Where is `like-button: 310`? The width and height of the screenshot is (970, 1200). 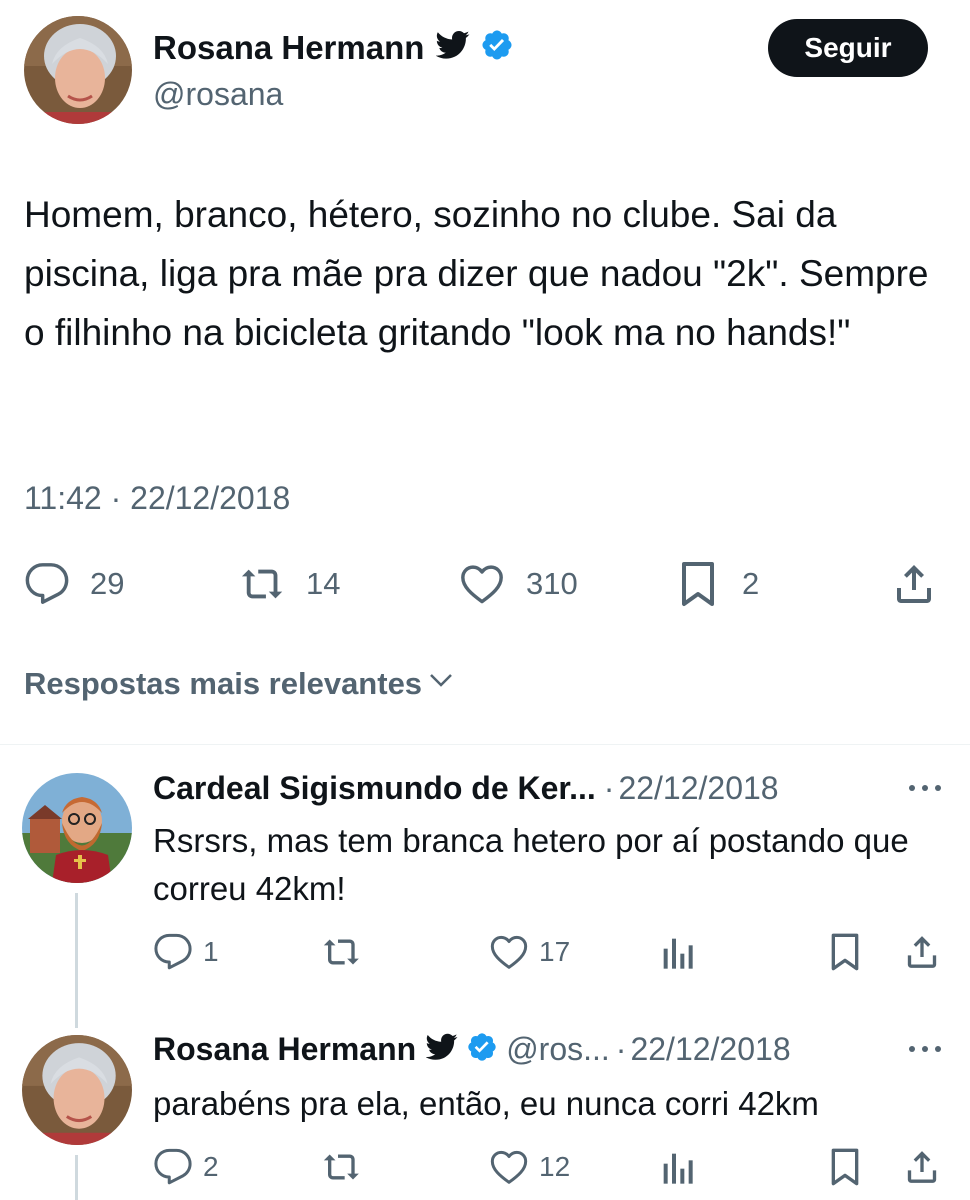
like-button: 310 is located at coordinates (518, 584).